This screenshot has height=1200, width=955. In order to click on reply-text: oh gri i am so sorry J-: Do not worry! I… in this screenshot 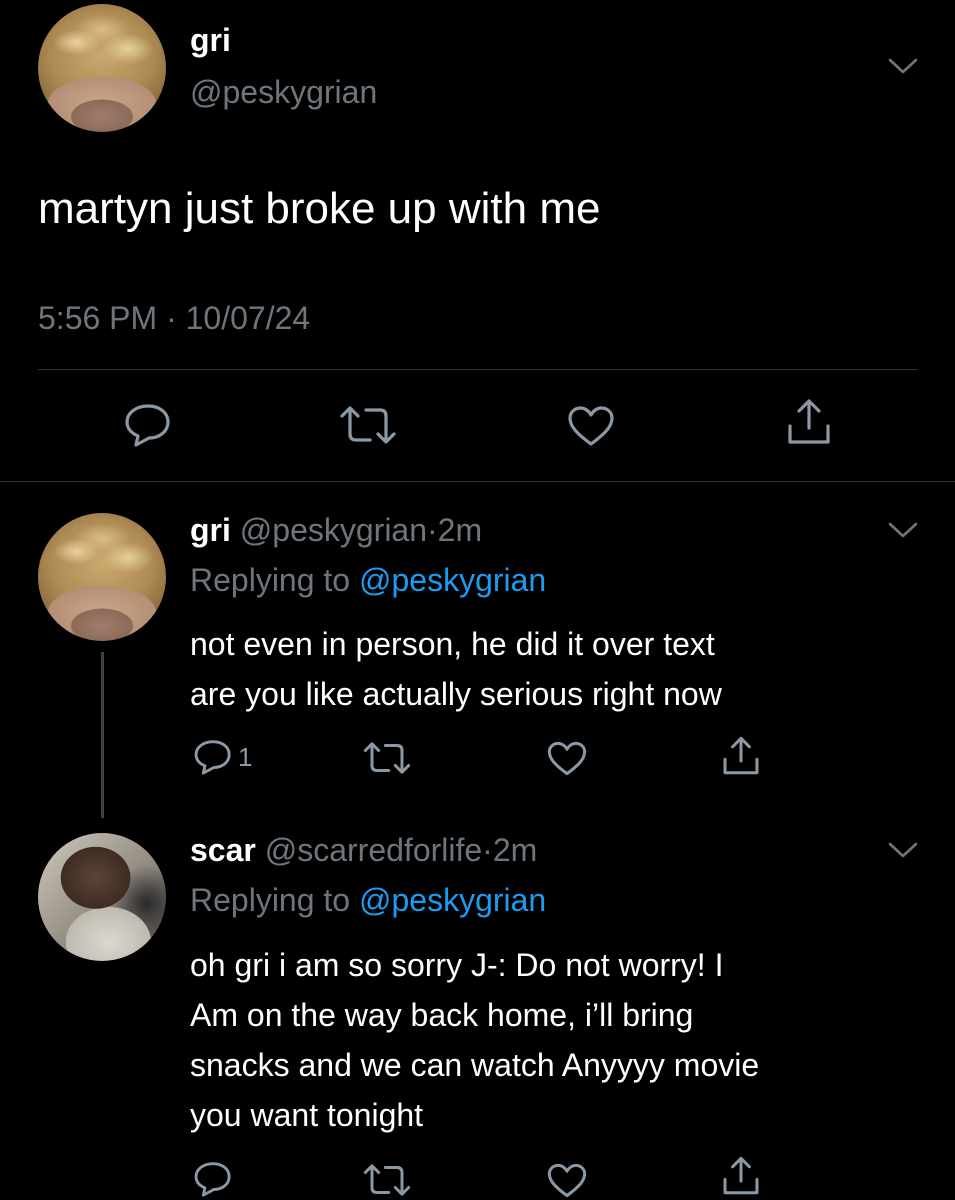, I will do `click(474, 1040)`.